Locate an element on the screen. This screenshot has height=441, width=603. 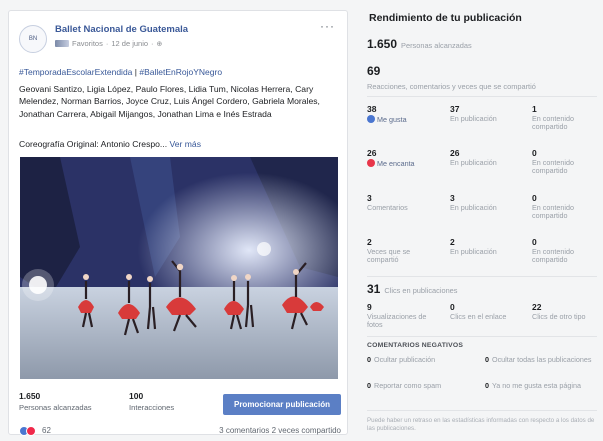
interactions-value: 100 is located at coordinates (136, 396).